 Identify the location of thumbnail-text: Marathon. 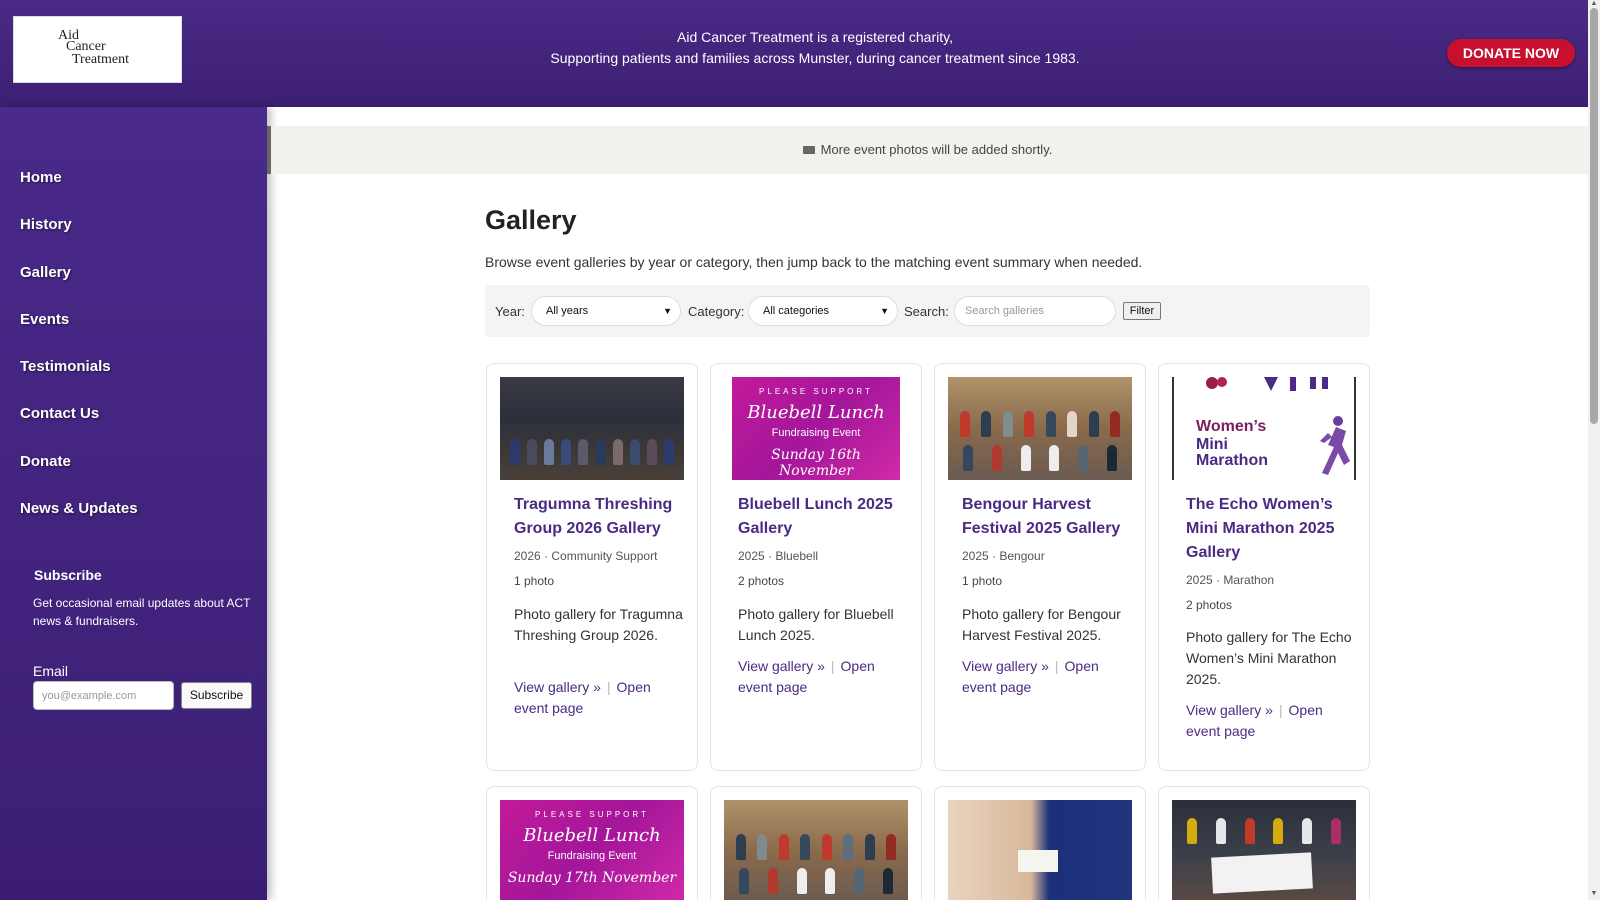
(1232, 460).